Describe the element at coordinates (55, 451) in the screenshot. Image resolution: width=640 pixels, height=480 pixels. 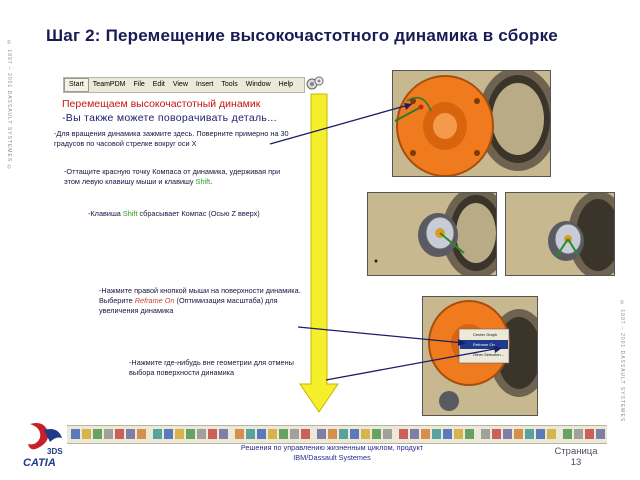
I see `logo-ds-text: 3DS` at that location.